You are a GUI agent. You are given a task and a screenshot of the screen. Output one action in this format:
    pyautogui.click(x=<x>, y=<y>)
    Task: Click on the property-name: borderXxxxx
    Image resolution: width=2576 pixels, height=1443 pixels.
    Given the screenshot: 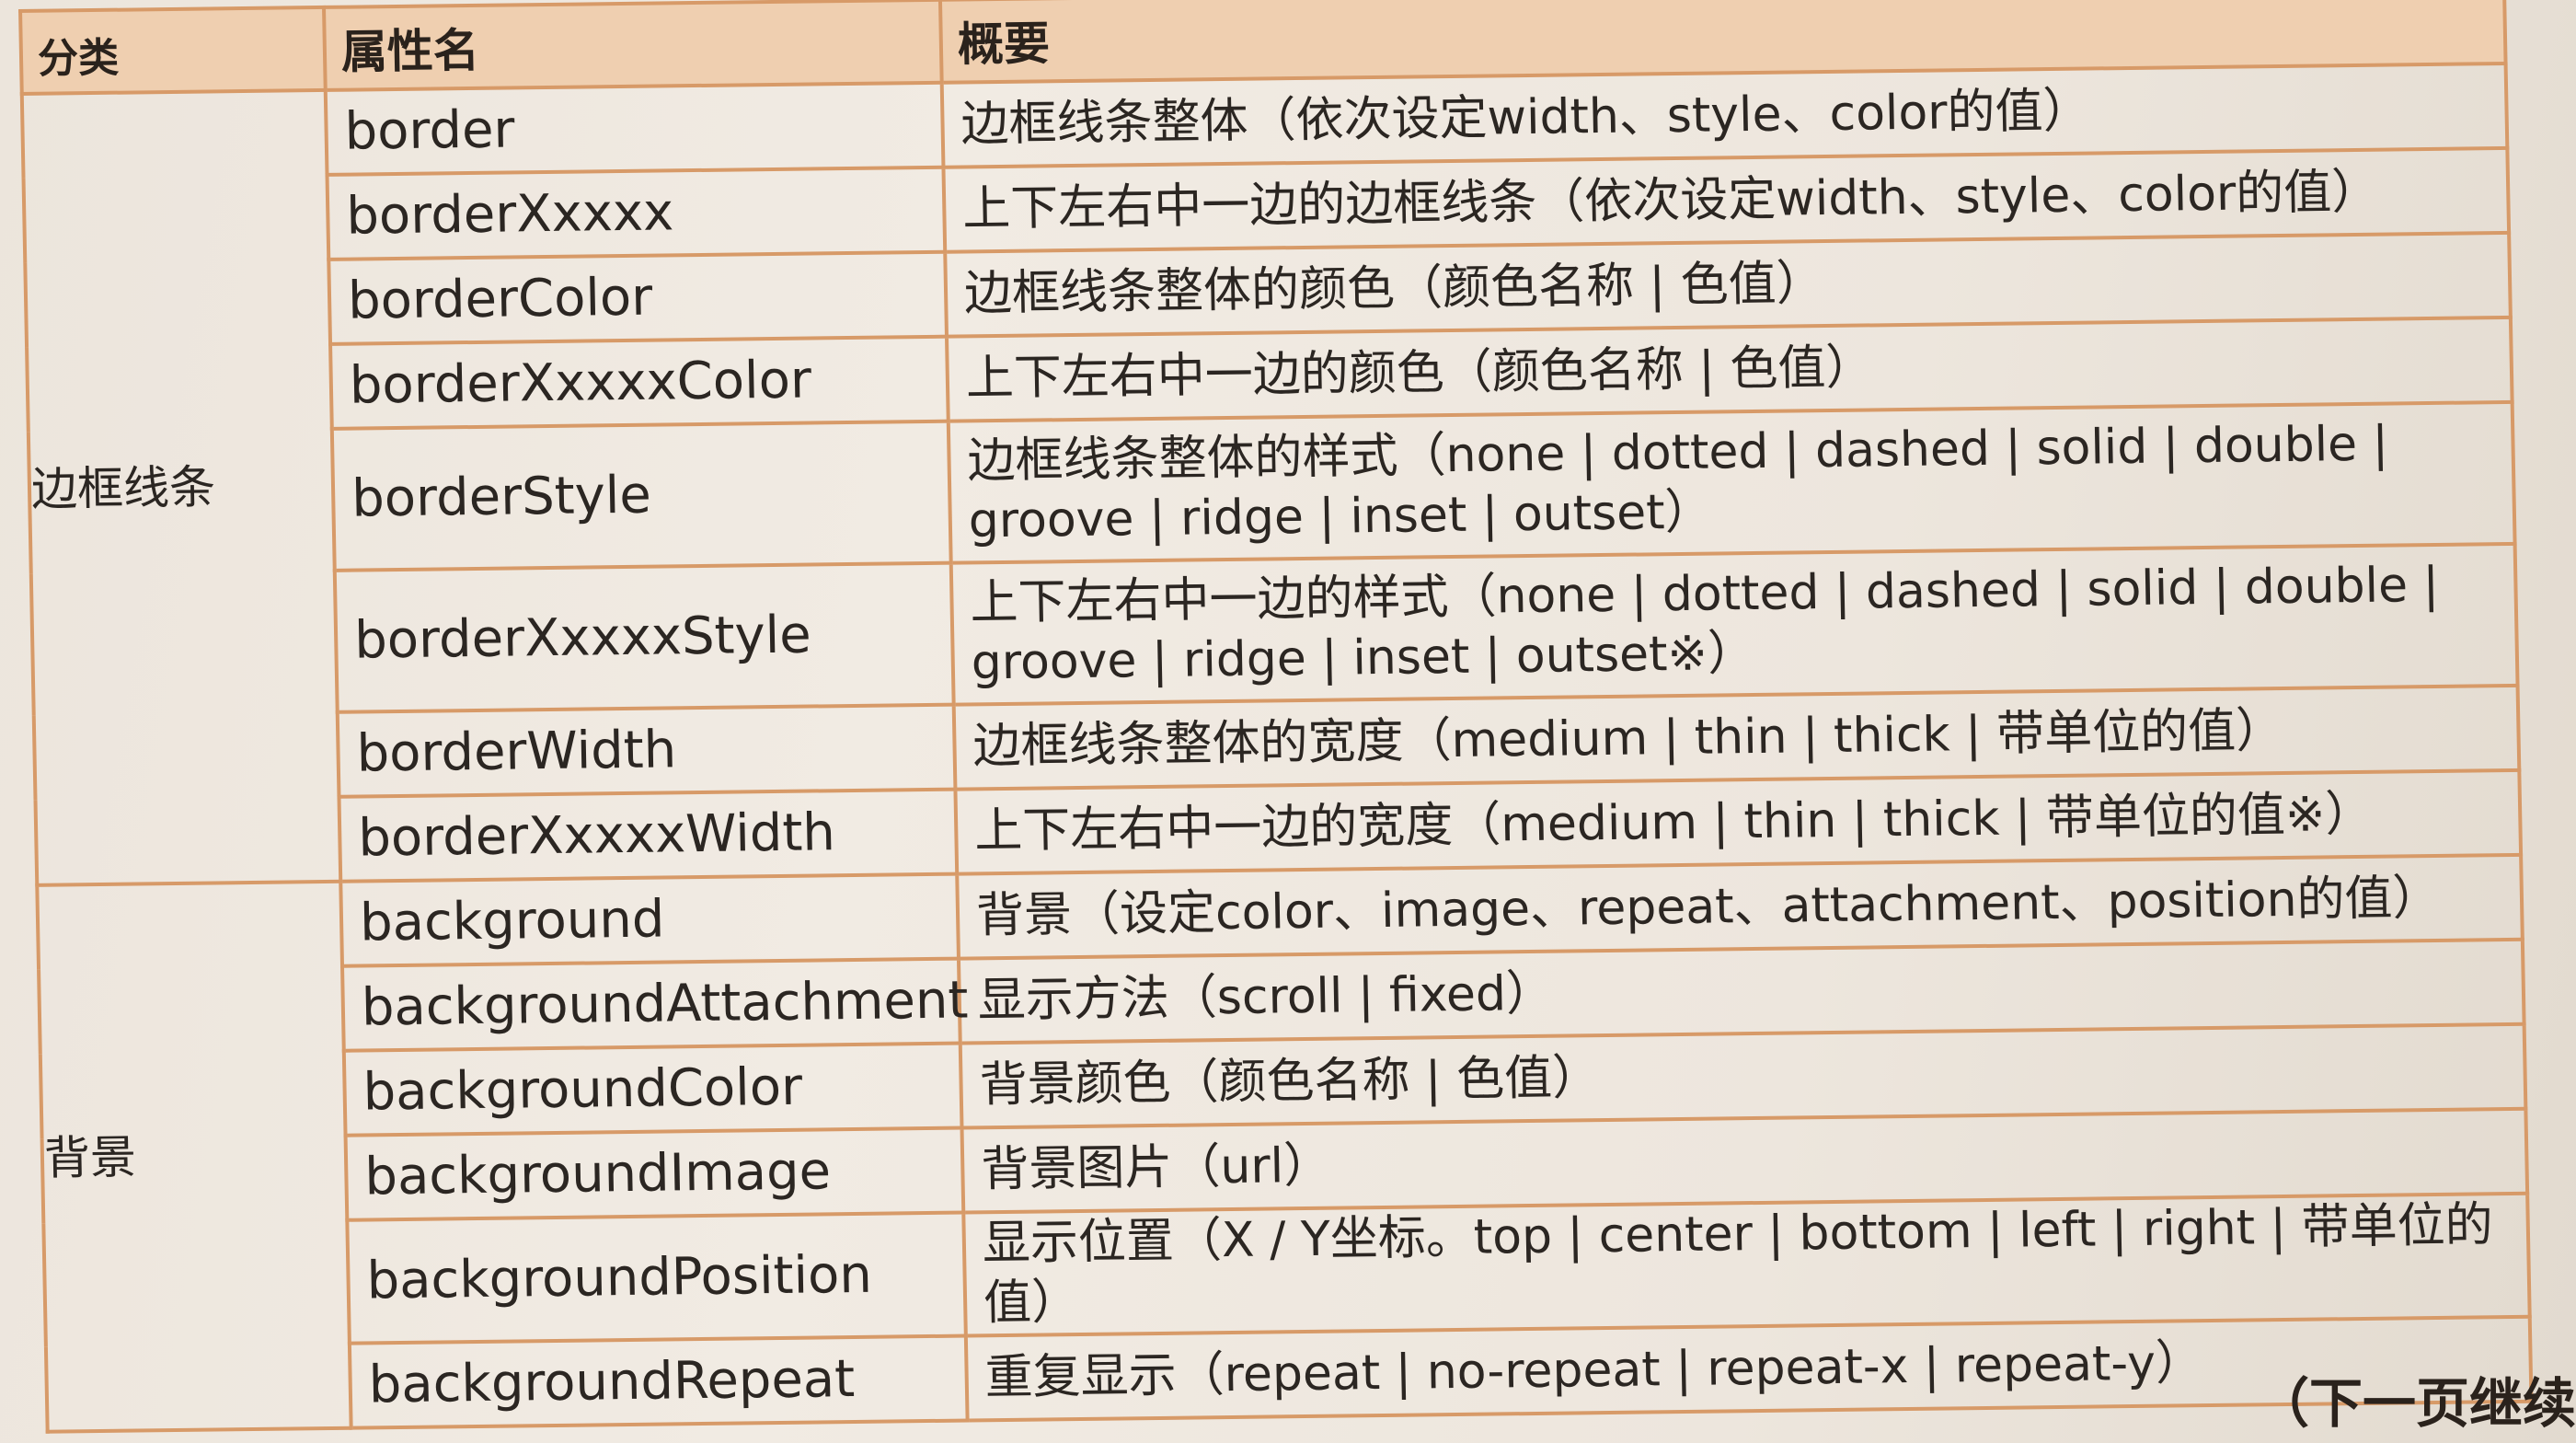 What is the action you would take?
    pyautogui.click(x=636, y=213)
    